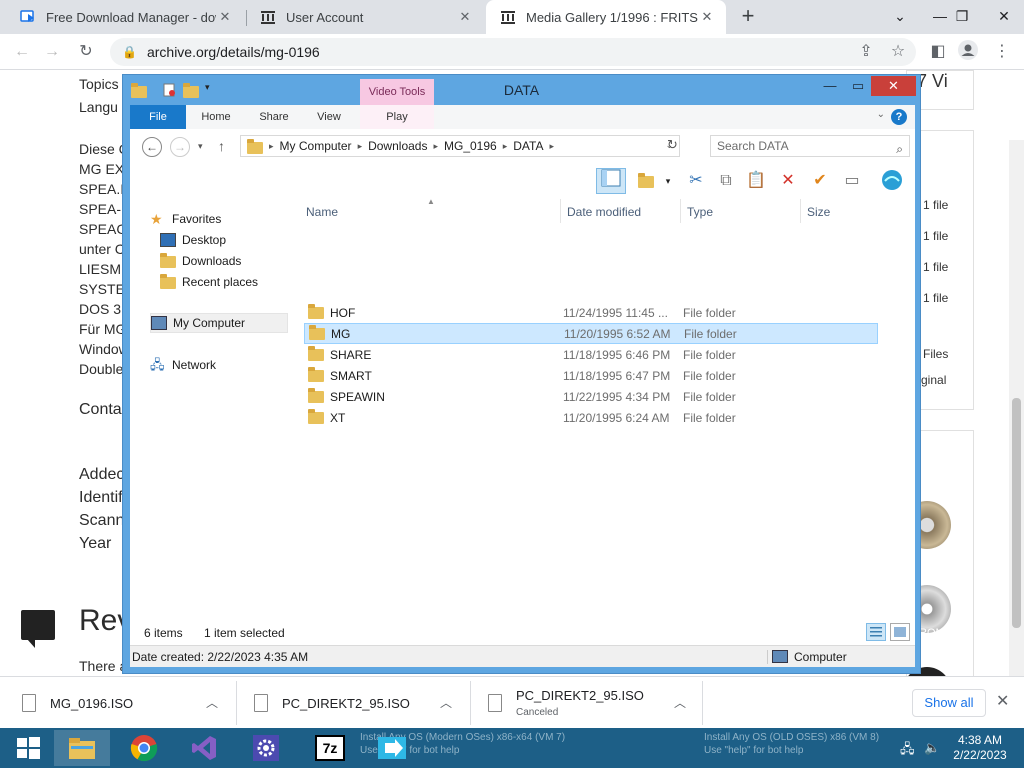 The image size is (1024, 768). What do you see at coordinates (593, 703) in the screenshot?
I see `download-item-canceled: PC_DIREKT2_95.ISO Canceled ︿` at bounding box center [593, 703].